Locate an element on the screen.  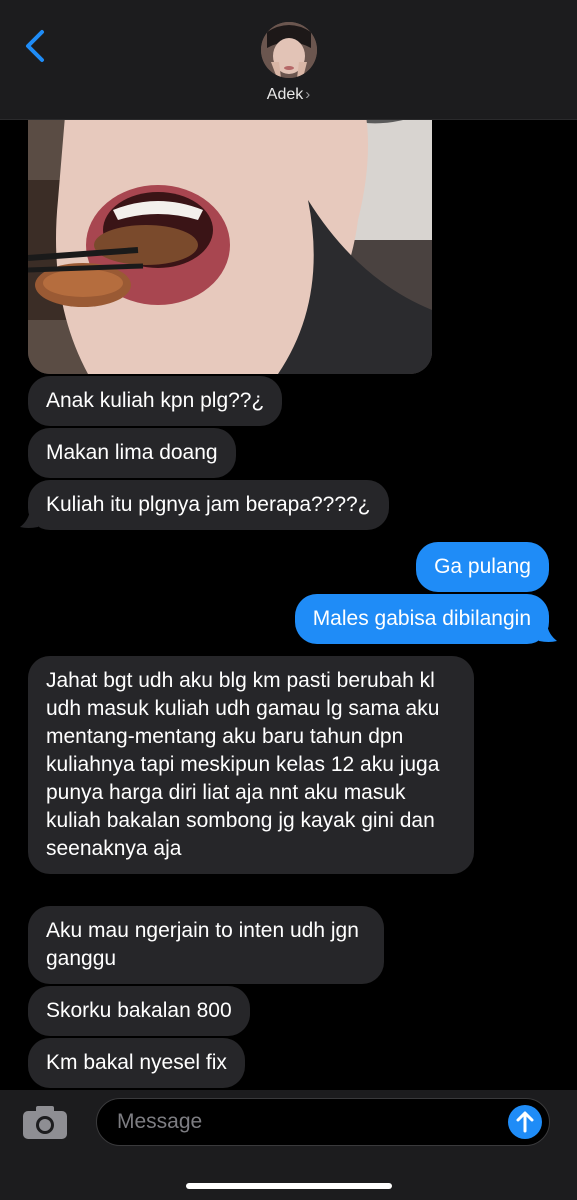
message-bubble-incoming: Anak kuliah kpn plg??¿ is located at coordinates (155, 401).